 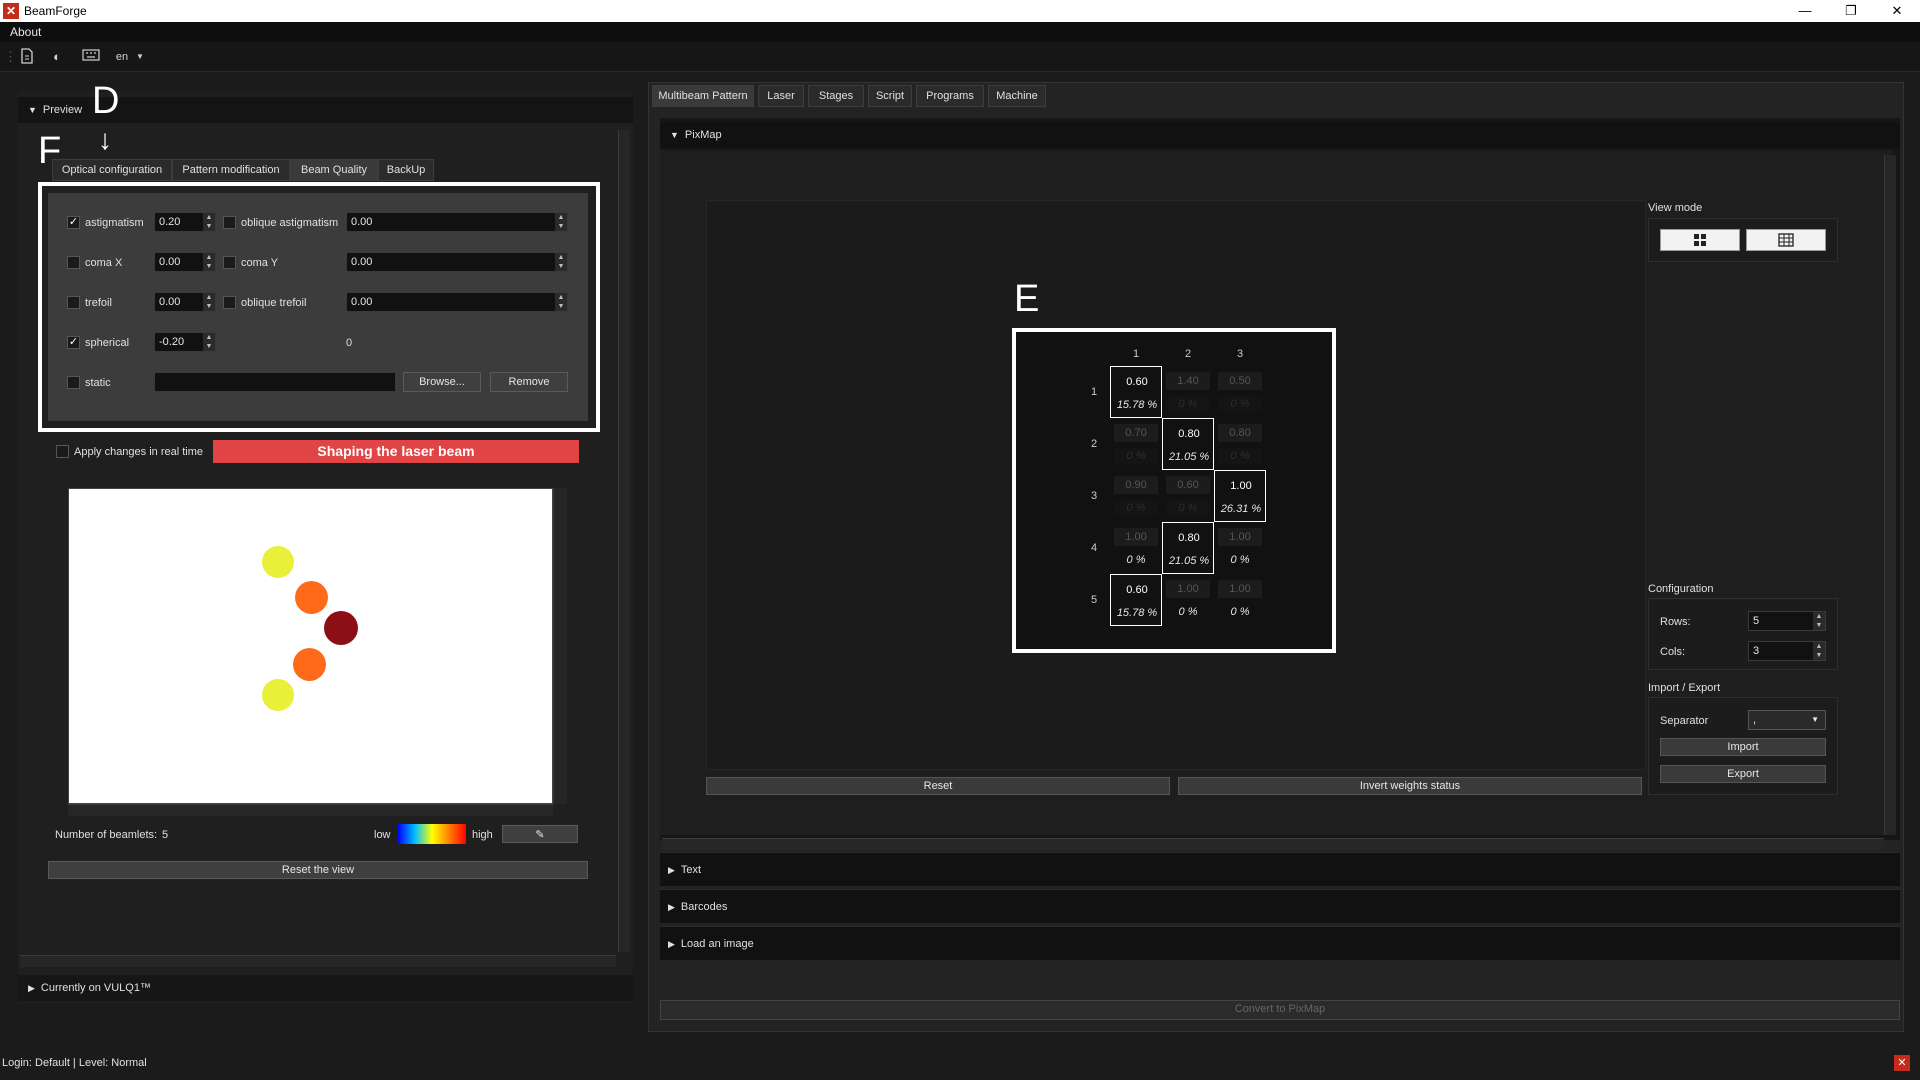 I want to click on left-panel-vertical-scrollbar, so click(x=624, y=541).